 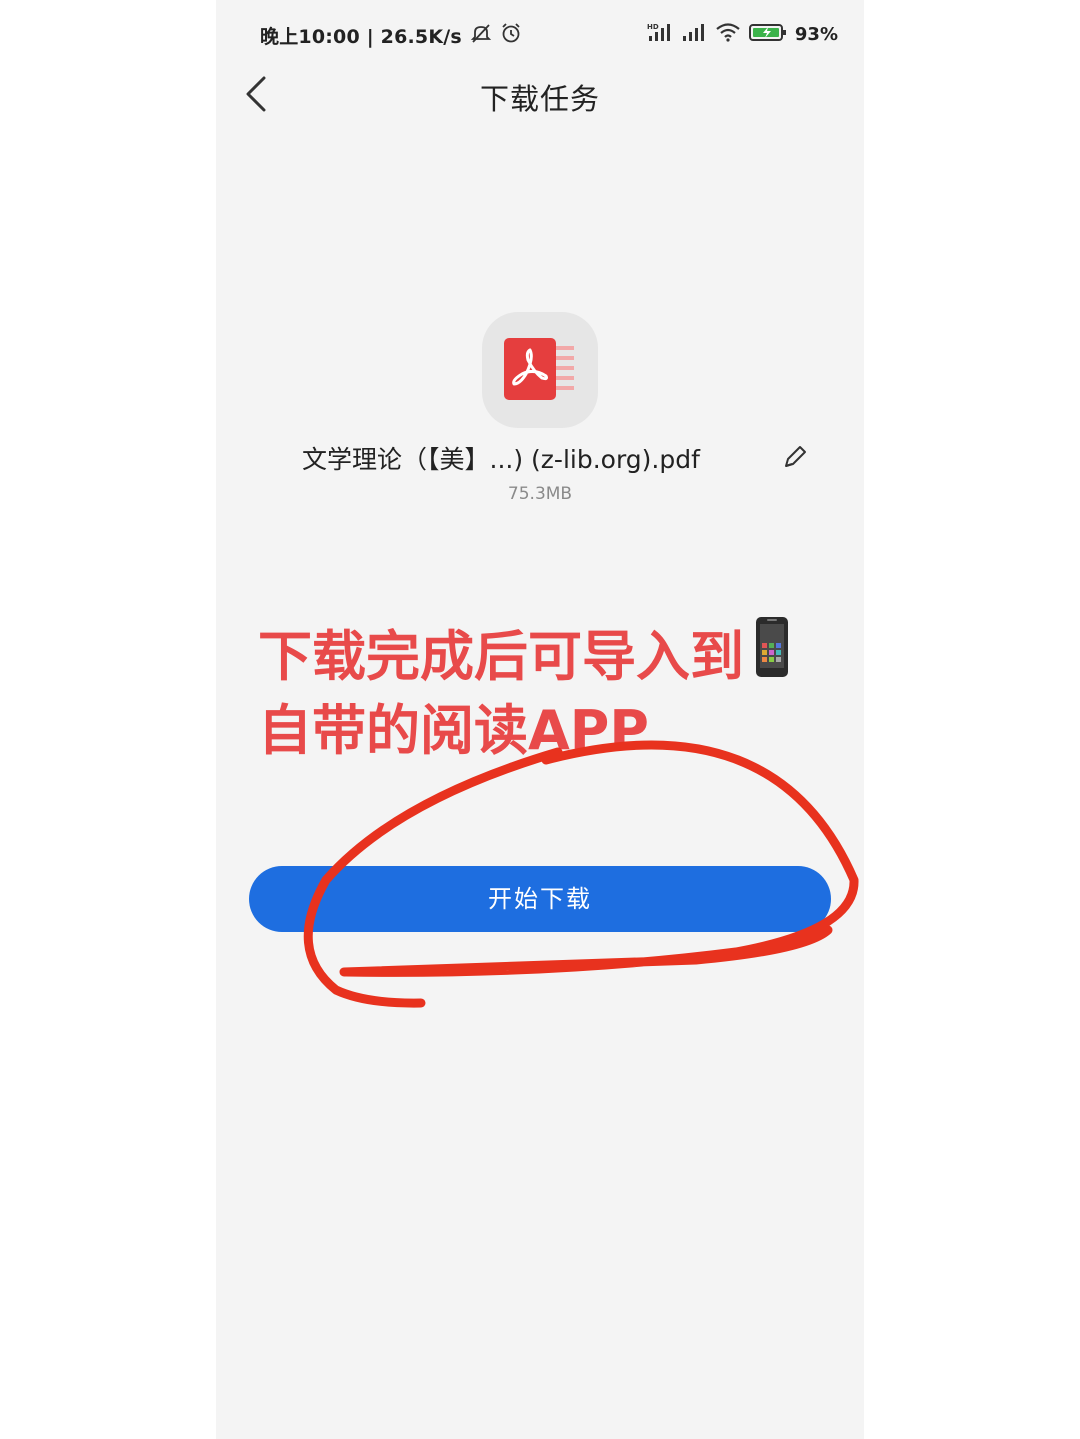 What do you see at coordinates (816, 34) in the screenshot?
I see `battery-percentage: 93%` at bounding box center [816, 34].